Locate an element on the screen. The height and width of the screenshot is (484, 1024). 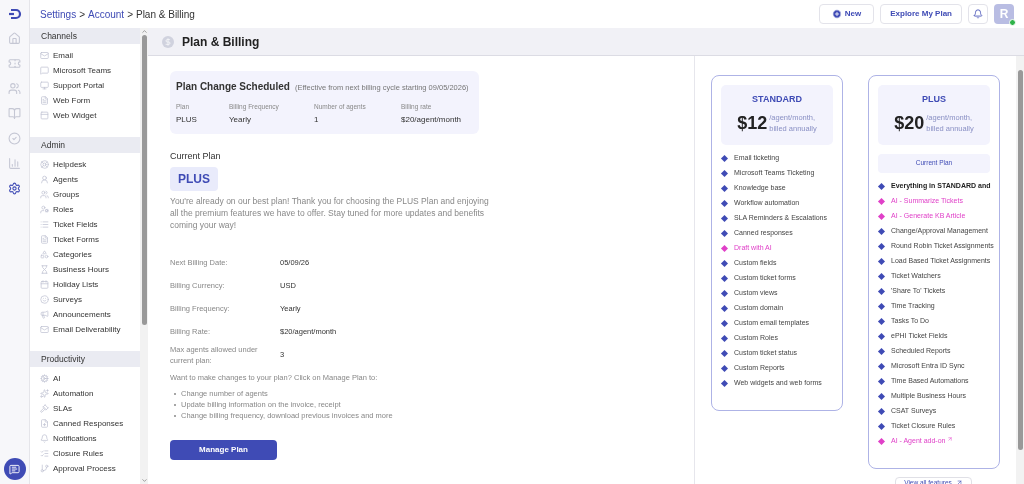
field-value: Yearly is located at coordinates (240, 119).